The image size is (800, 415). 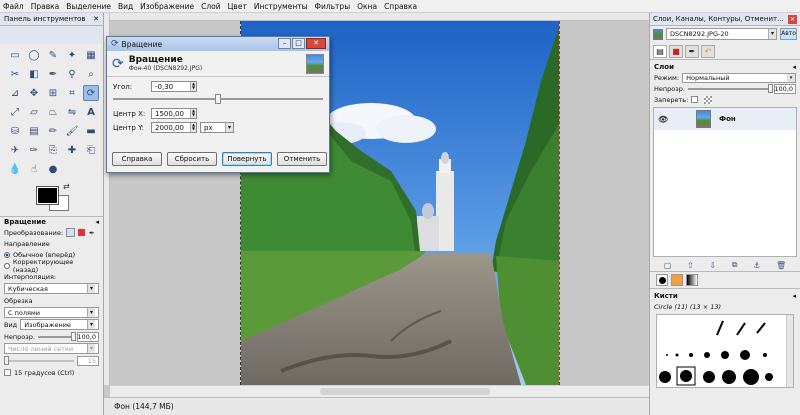 What do you see at coordinates (730, 88) in the screenshot?
I see `layer-opacity-slider` at bounding box center [730, 88].